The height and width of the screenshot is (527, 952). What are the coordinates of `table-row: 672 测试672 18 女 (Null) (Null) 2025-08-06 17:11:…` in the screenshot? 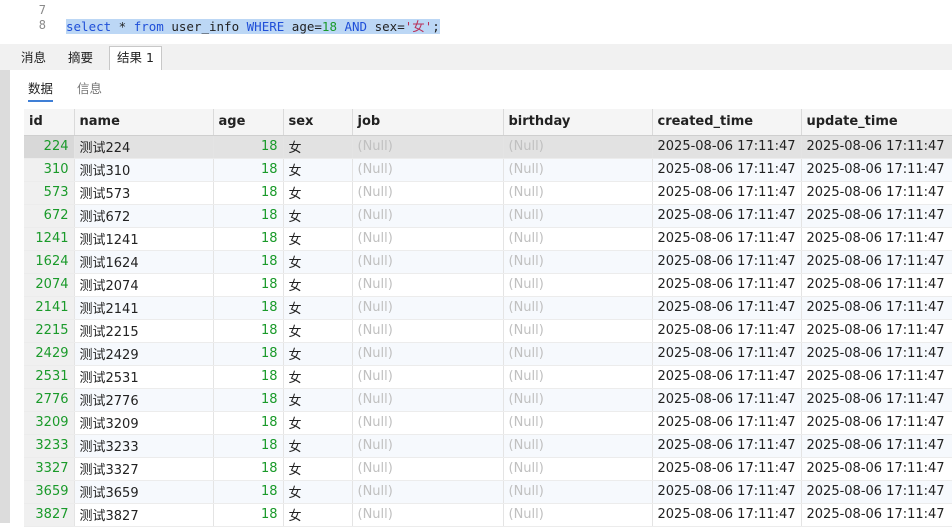 It's located at (488, 216).